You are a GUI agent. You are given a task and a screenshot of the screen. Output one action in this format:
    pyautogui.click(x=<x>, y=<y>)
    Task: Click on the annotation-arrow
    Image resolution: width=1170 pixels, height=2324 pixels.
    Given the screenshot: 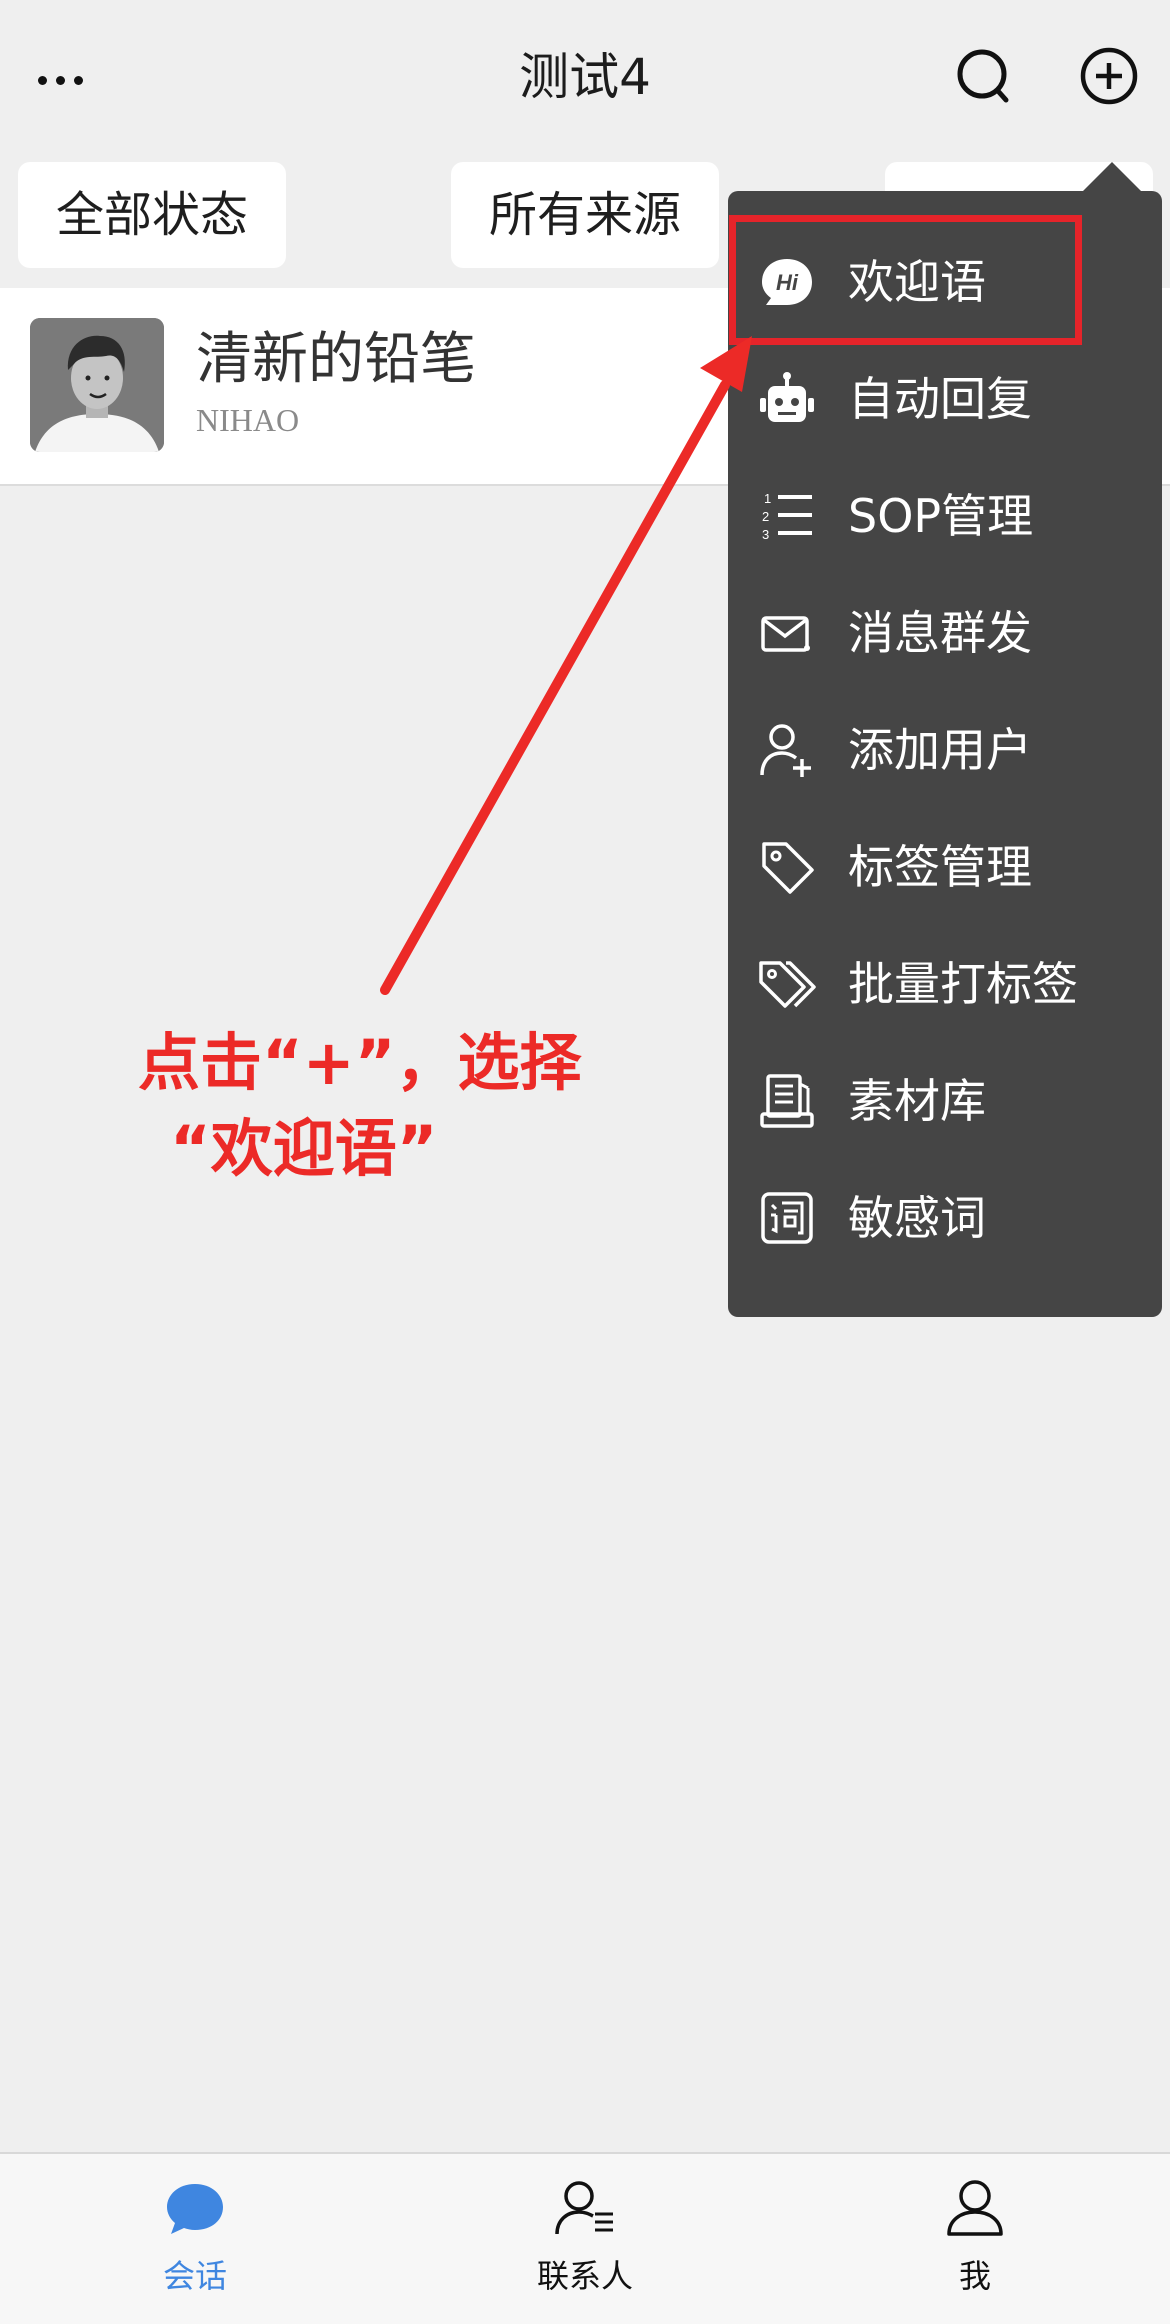 What is the action you would take?
    pyautogui.click(x=566, y=665)
    